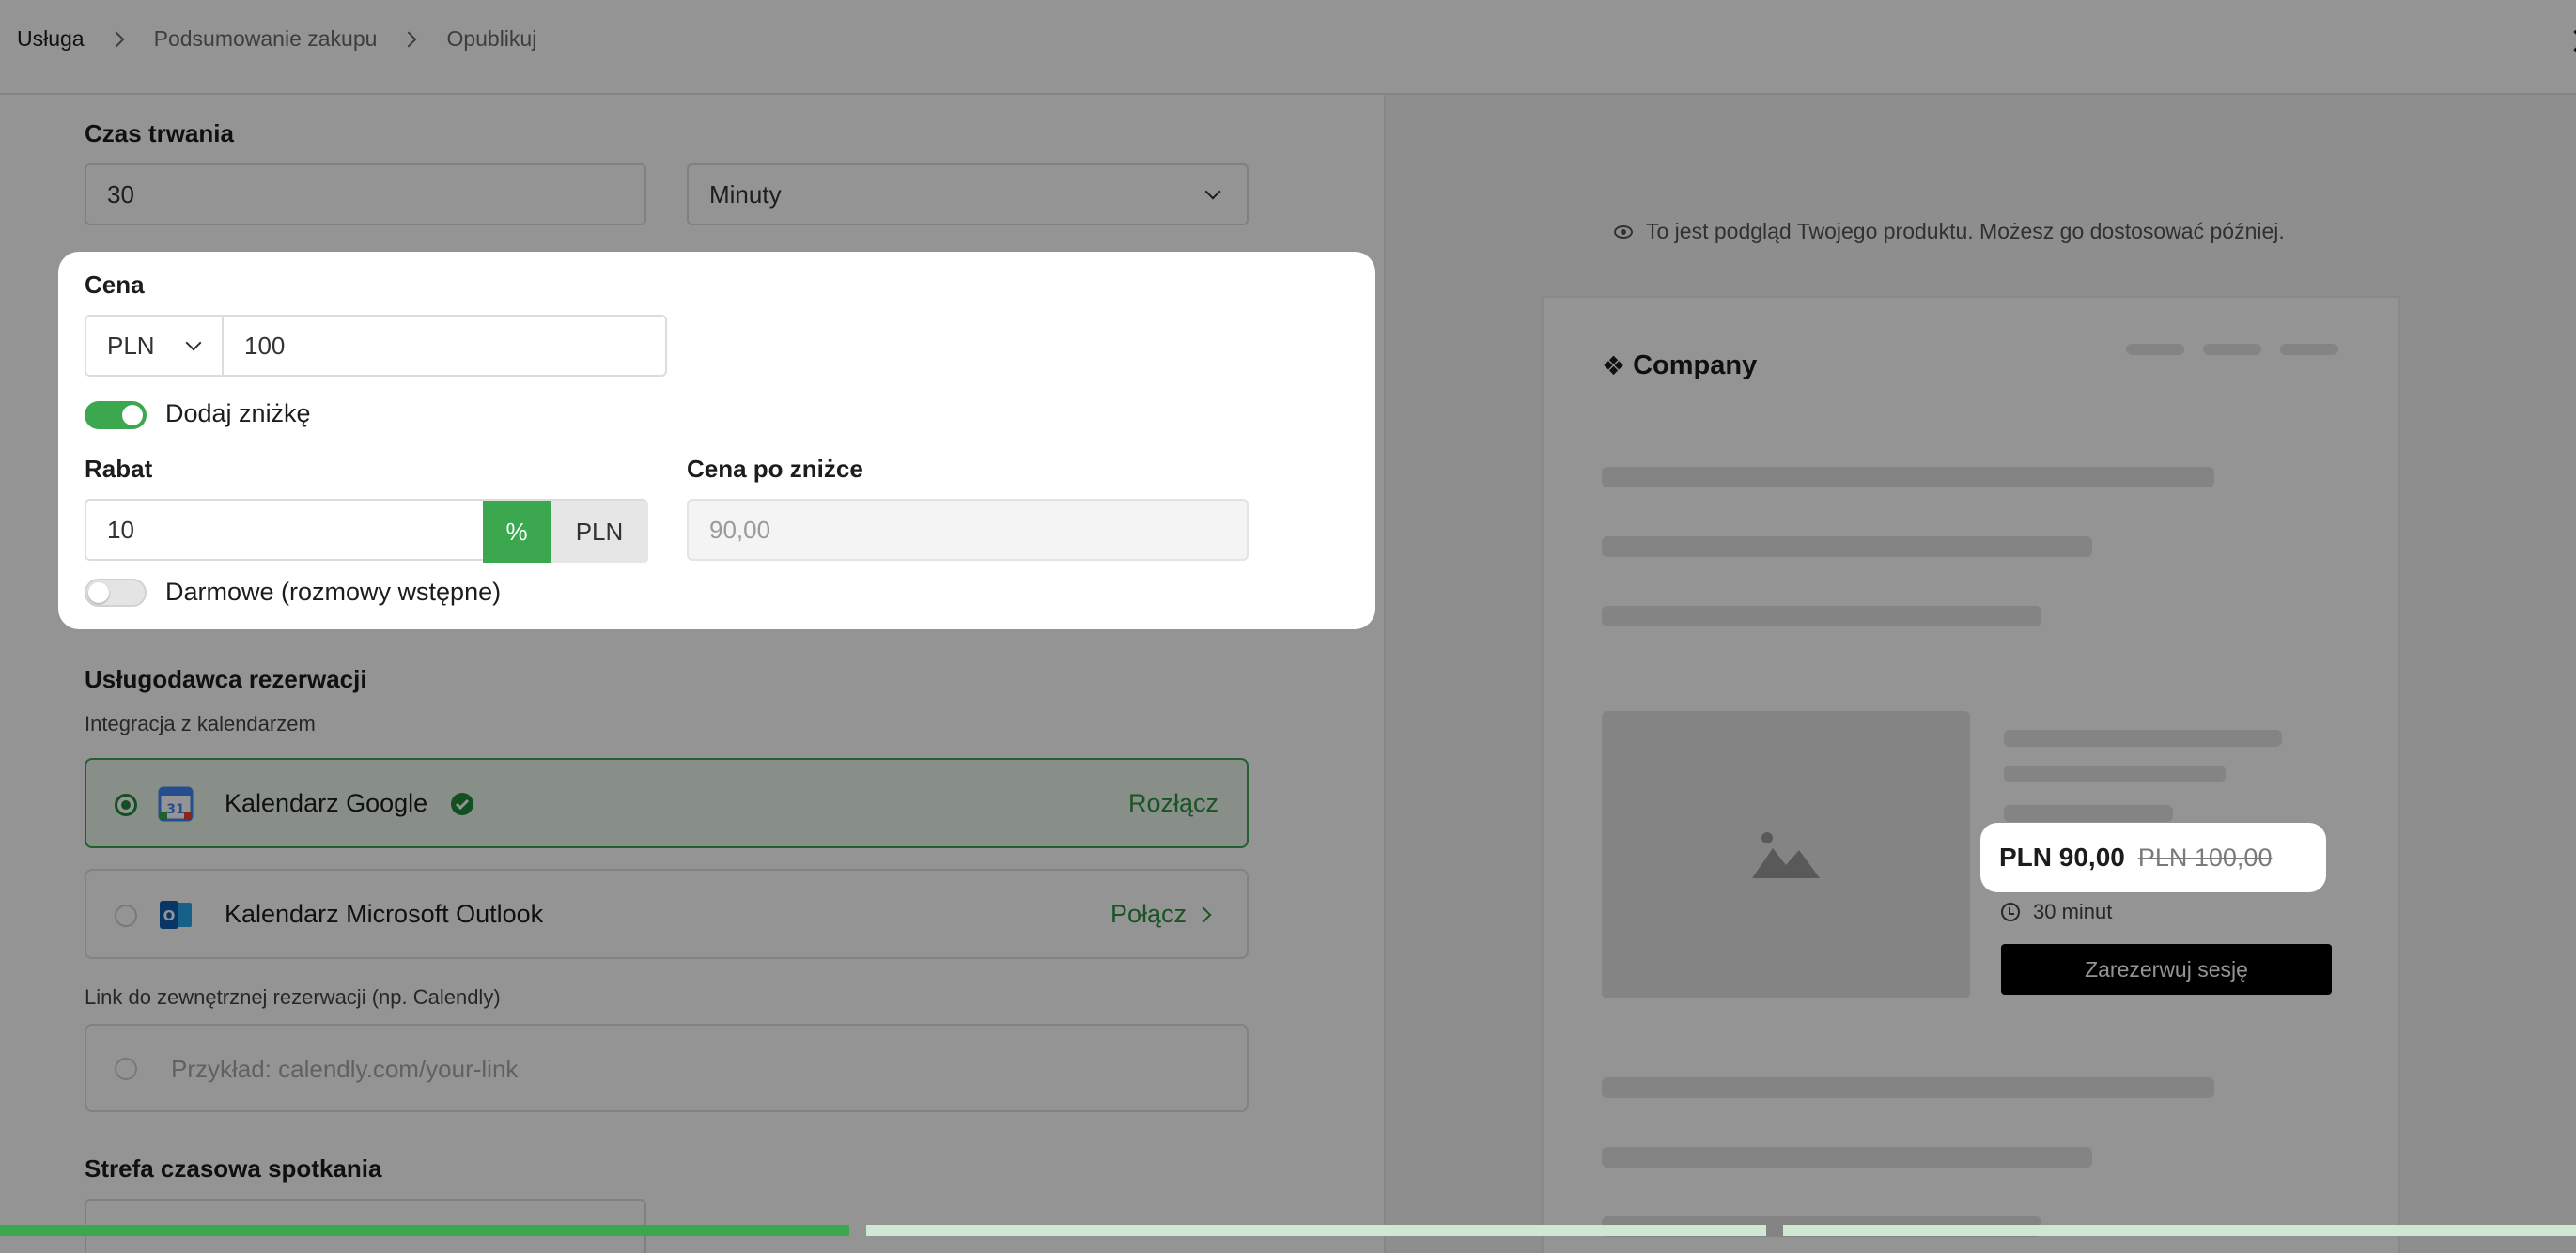  I want to click on step-progress-bar, so click(1288, 1230).